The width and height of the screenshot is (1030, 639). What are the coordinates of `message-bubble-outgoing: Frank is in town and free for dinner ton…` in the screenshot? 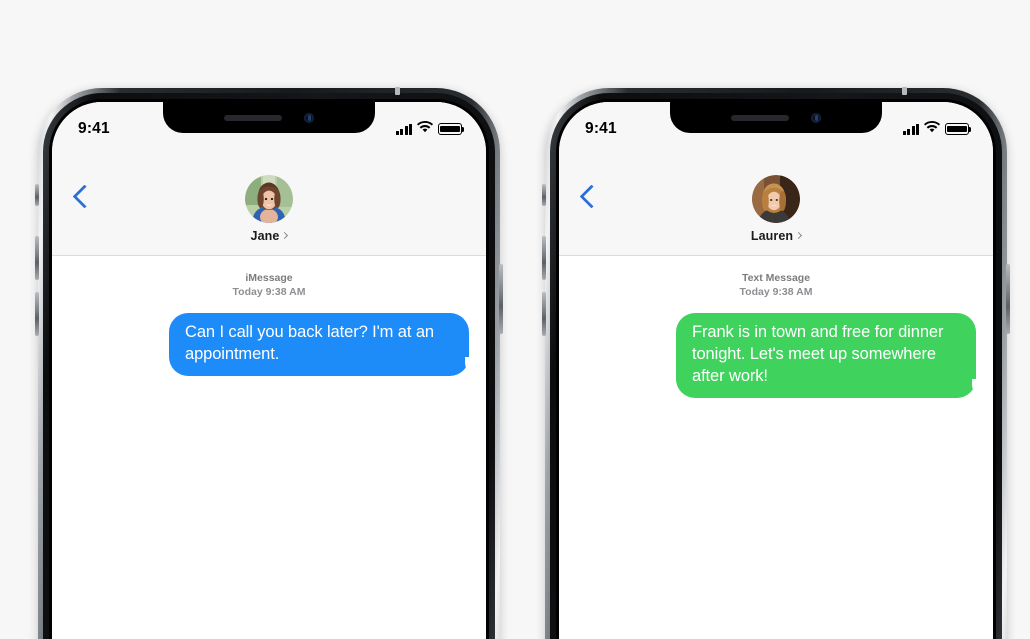 It's located at (829, 356).